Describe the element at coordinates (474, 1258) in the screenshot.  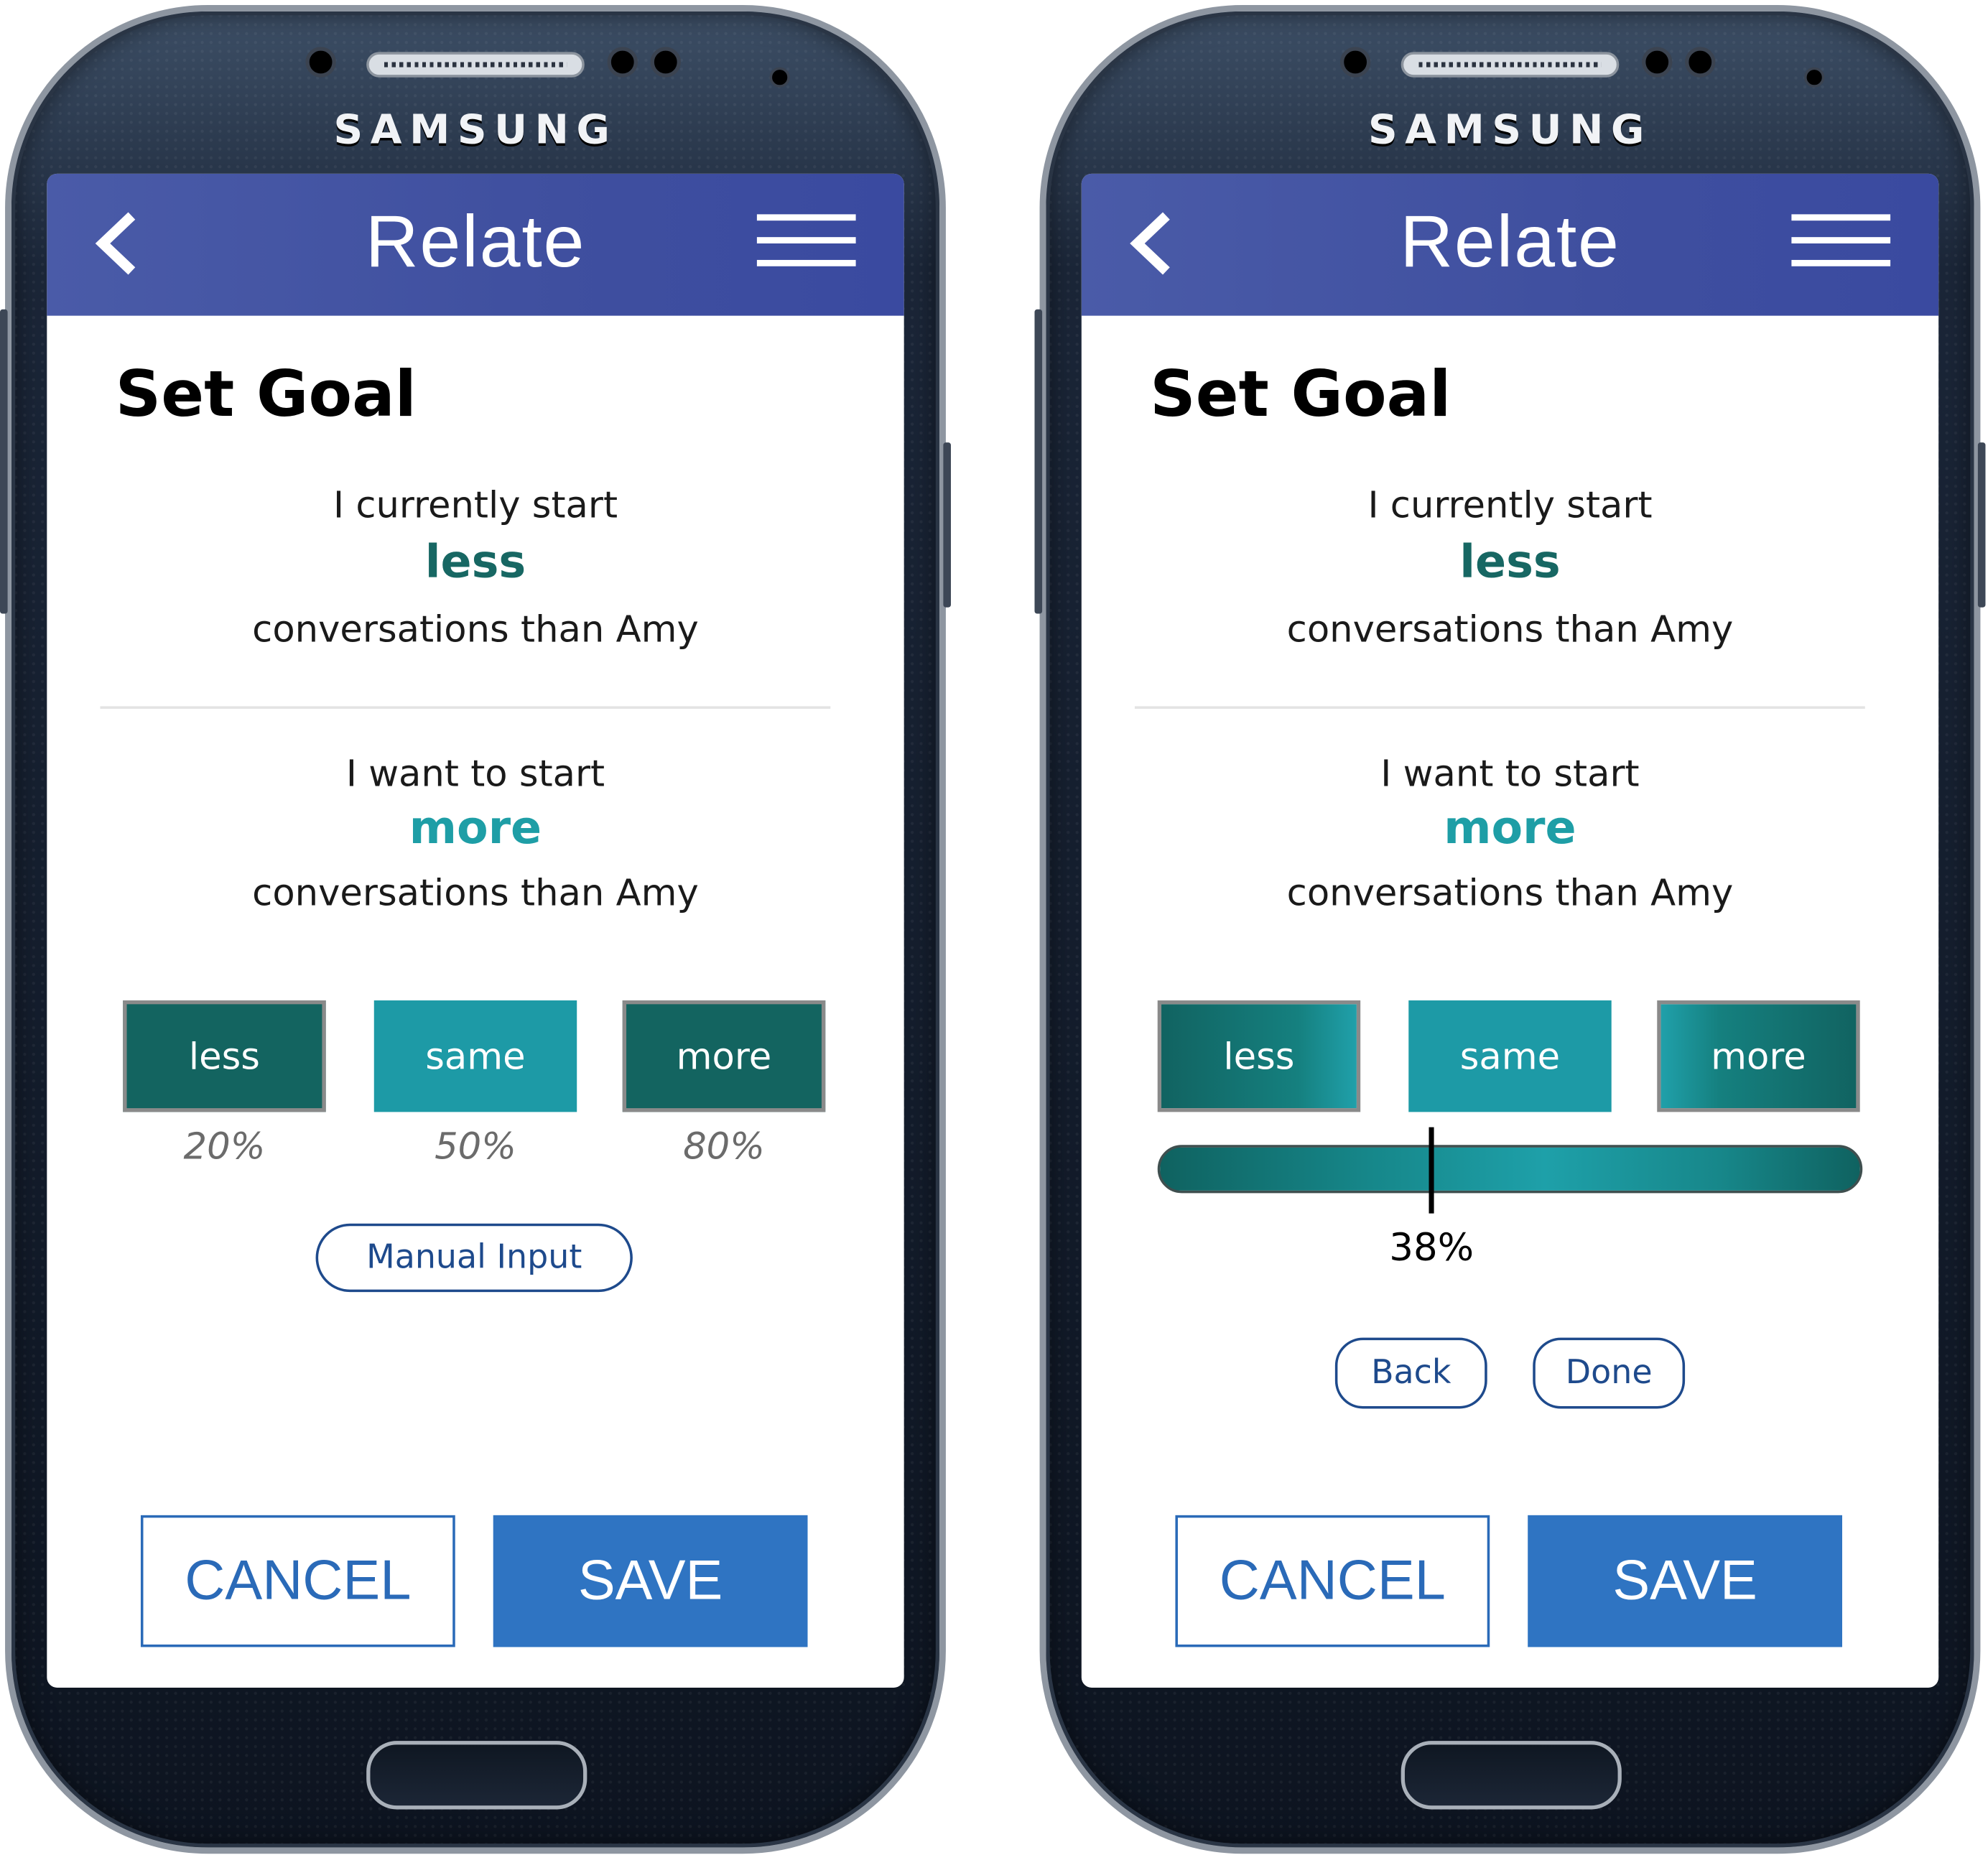
I see `manual-input-button: Manual Input` at that location.